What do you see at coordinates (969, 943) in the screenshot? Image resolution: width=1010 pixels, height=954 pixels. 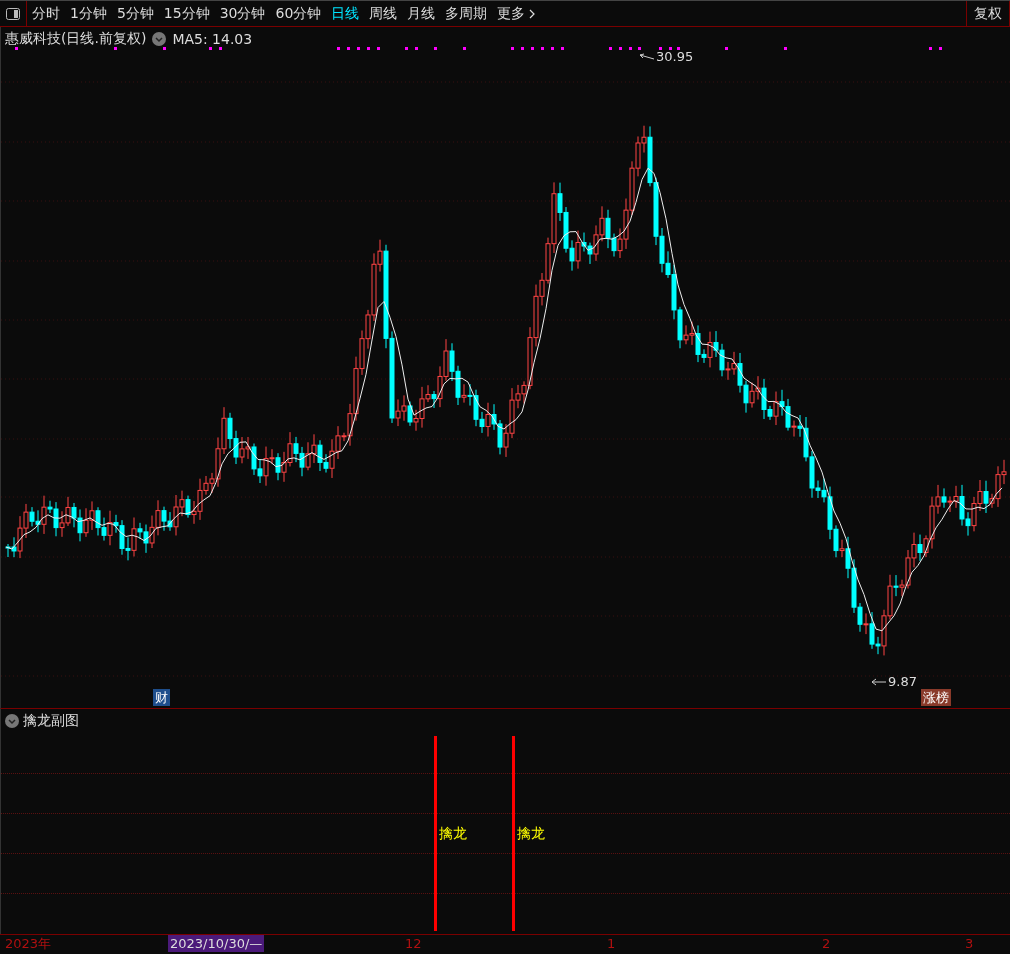 I see `date-label: 3` at bounding box center [969, 943].